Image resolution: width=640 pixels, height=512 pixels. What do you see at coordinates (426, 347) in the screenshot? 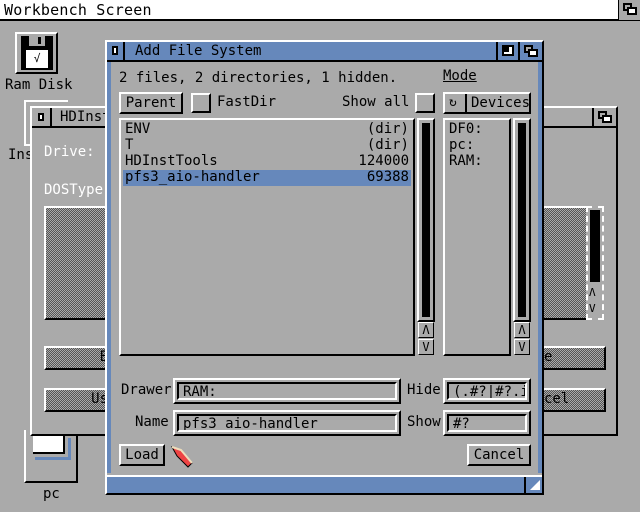
I see `file-scroll-down-icon: V` at bounding box center [426, 347].